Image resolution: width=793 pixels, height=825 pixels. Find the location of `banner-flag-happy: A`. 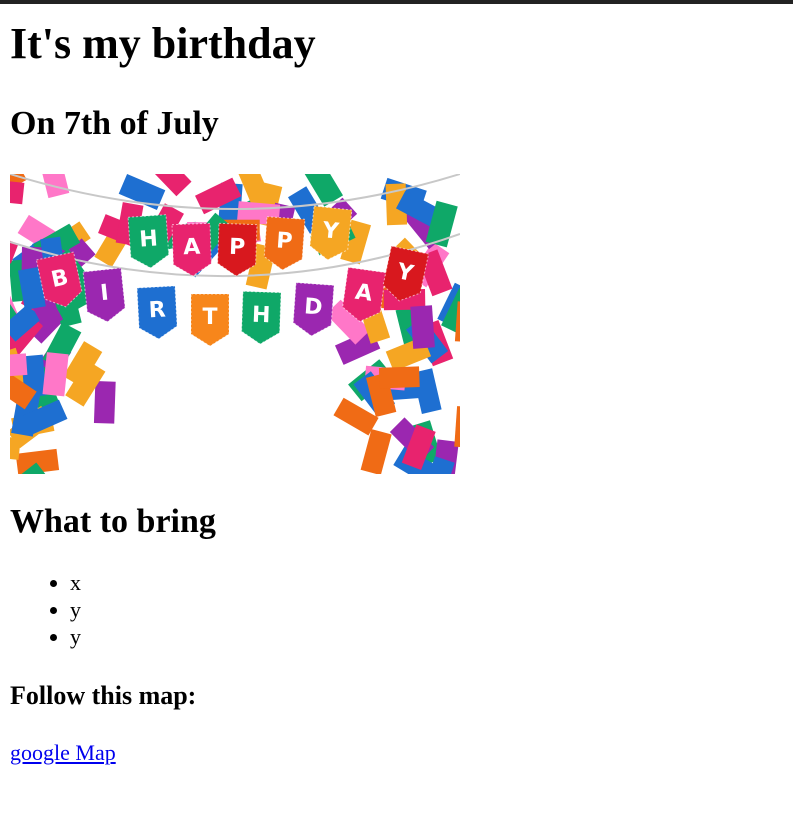

banner-flag-happy: A is located at coordinates (191, 249).